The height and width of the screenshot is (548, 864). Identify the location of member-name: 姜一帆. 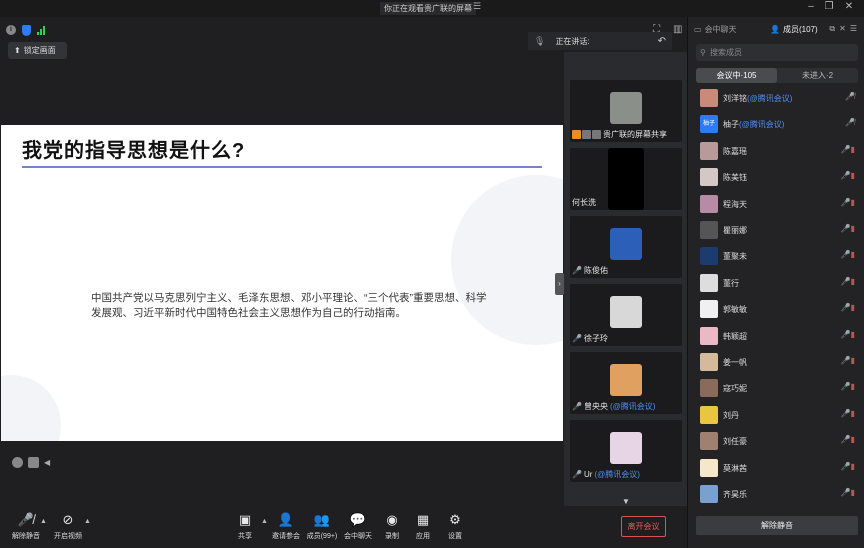
(735, 362).